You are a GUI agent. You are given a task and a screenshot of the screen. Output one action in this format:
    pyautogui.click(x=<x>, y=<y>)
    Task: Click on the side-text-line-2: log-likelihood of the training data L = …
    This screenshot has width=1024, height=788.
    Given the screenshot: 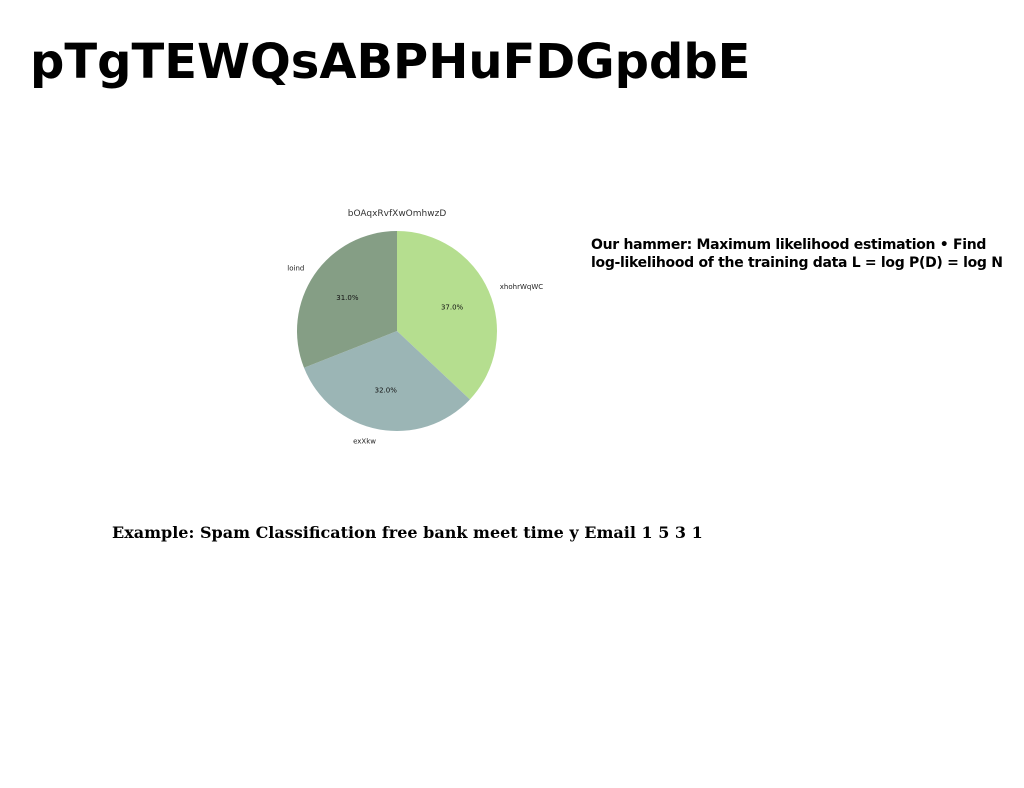 What is the action you would take?
    pyautogui.click(x=797, y=263)
    